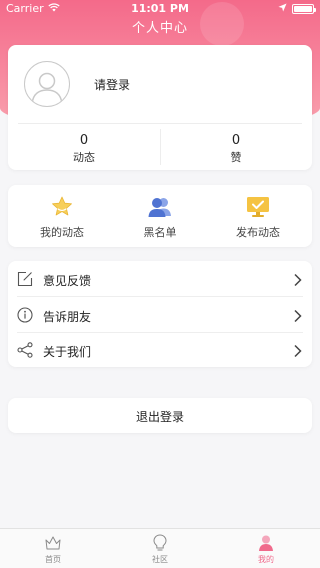  I want to click on menu-item-feedback: 意见反馈, so click(160, 279).